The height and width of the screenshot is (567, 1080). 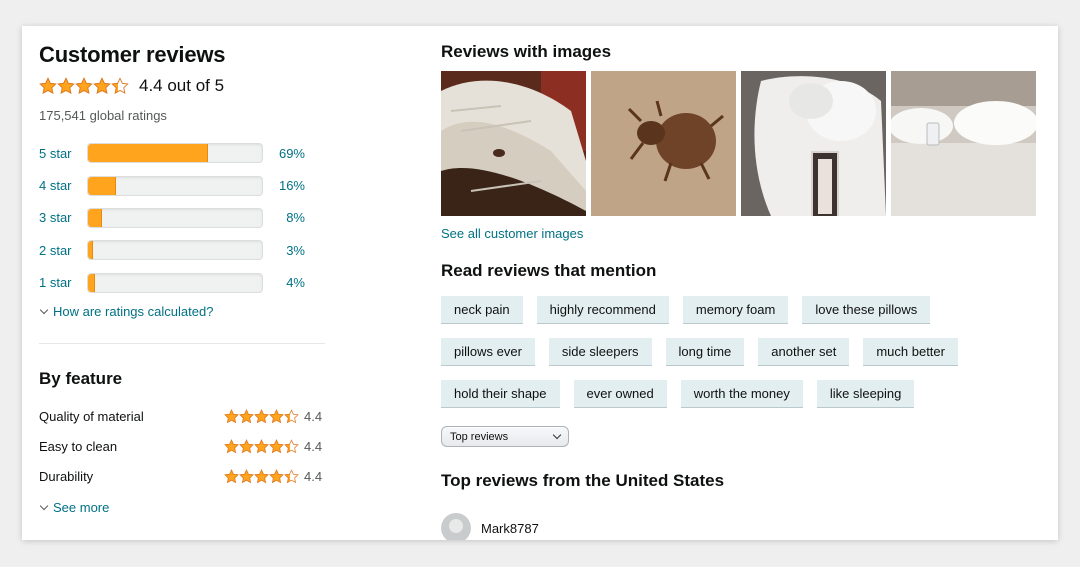 I want to click on avatar, so click(x=456, y=526).